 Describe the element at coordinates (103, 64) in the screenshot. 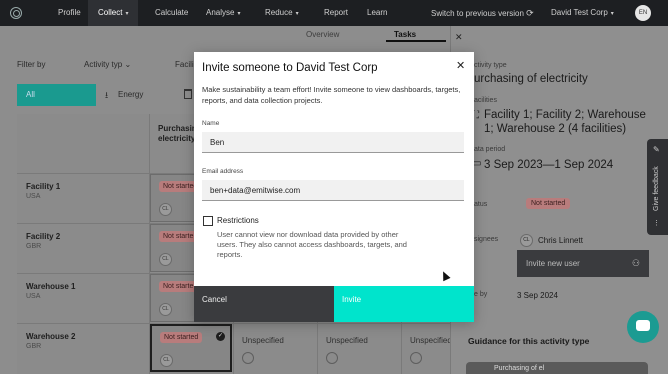

I see `activity-type-label: Activity typ` at that location.